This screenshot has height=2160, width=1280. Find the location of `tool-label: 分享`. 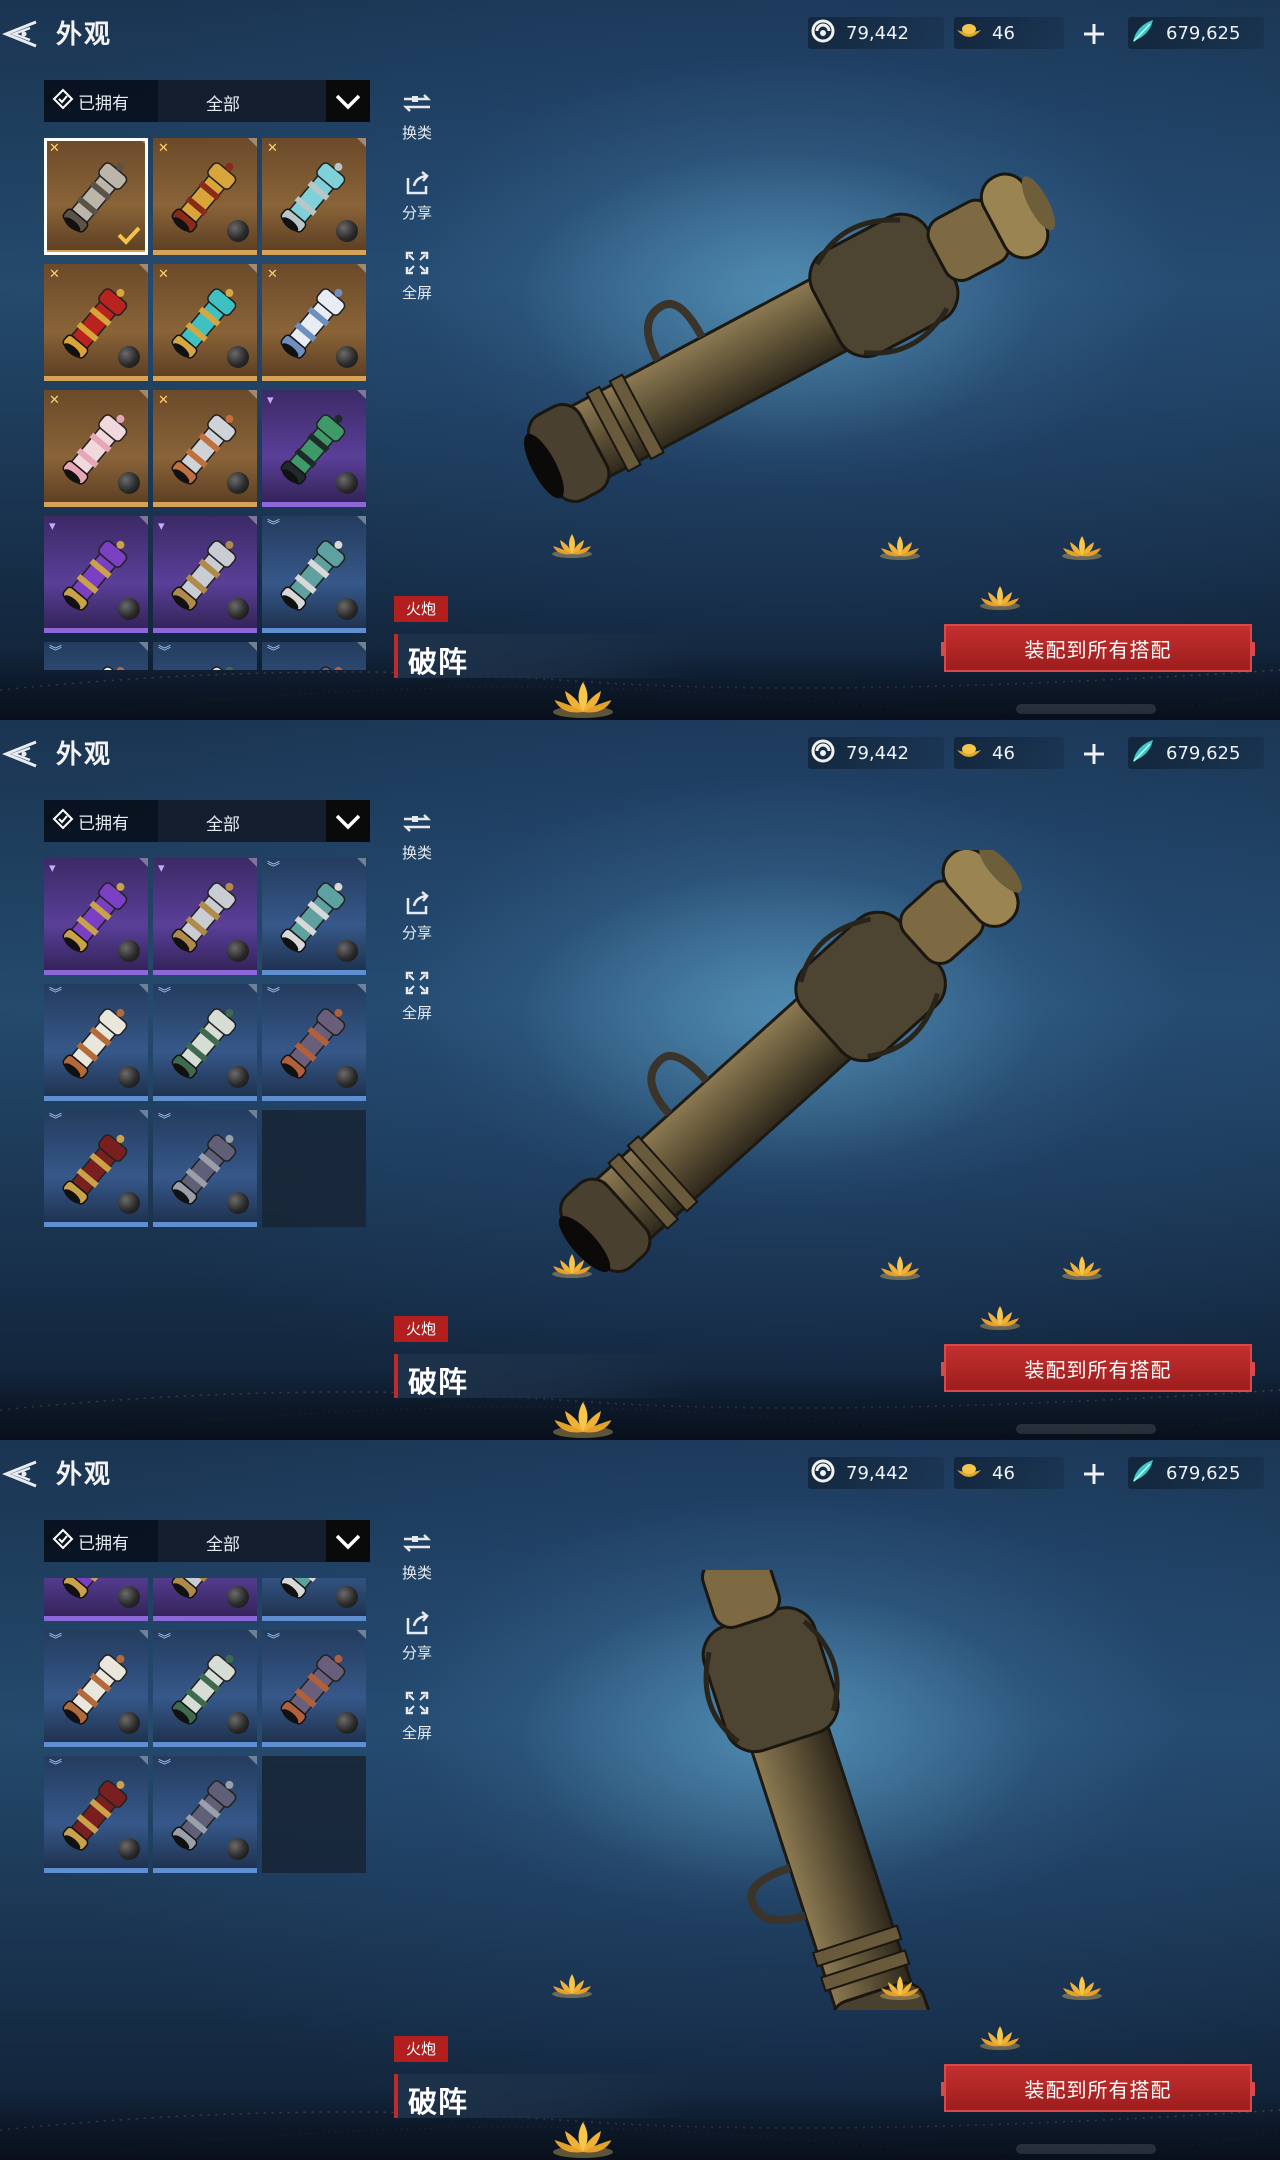

tool-label: 分享 is located at coordinates (416, 213).